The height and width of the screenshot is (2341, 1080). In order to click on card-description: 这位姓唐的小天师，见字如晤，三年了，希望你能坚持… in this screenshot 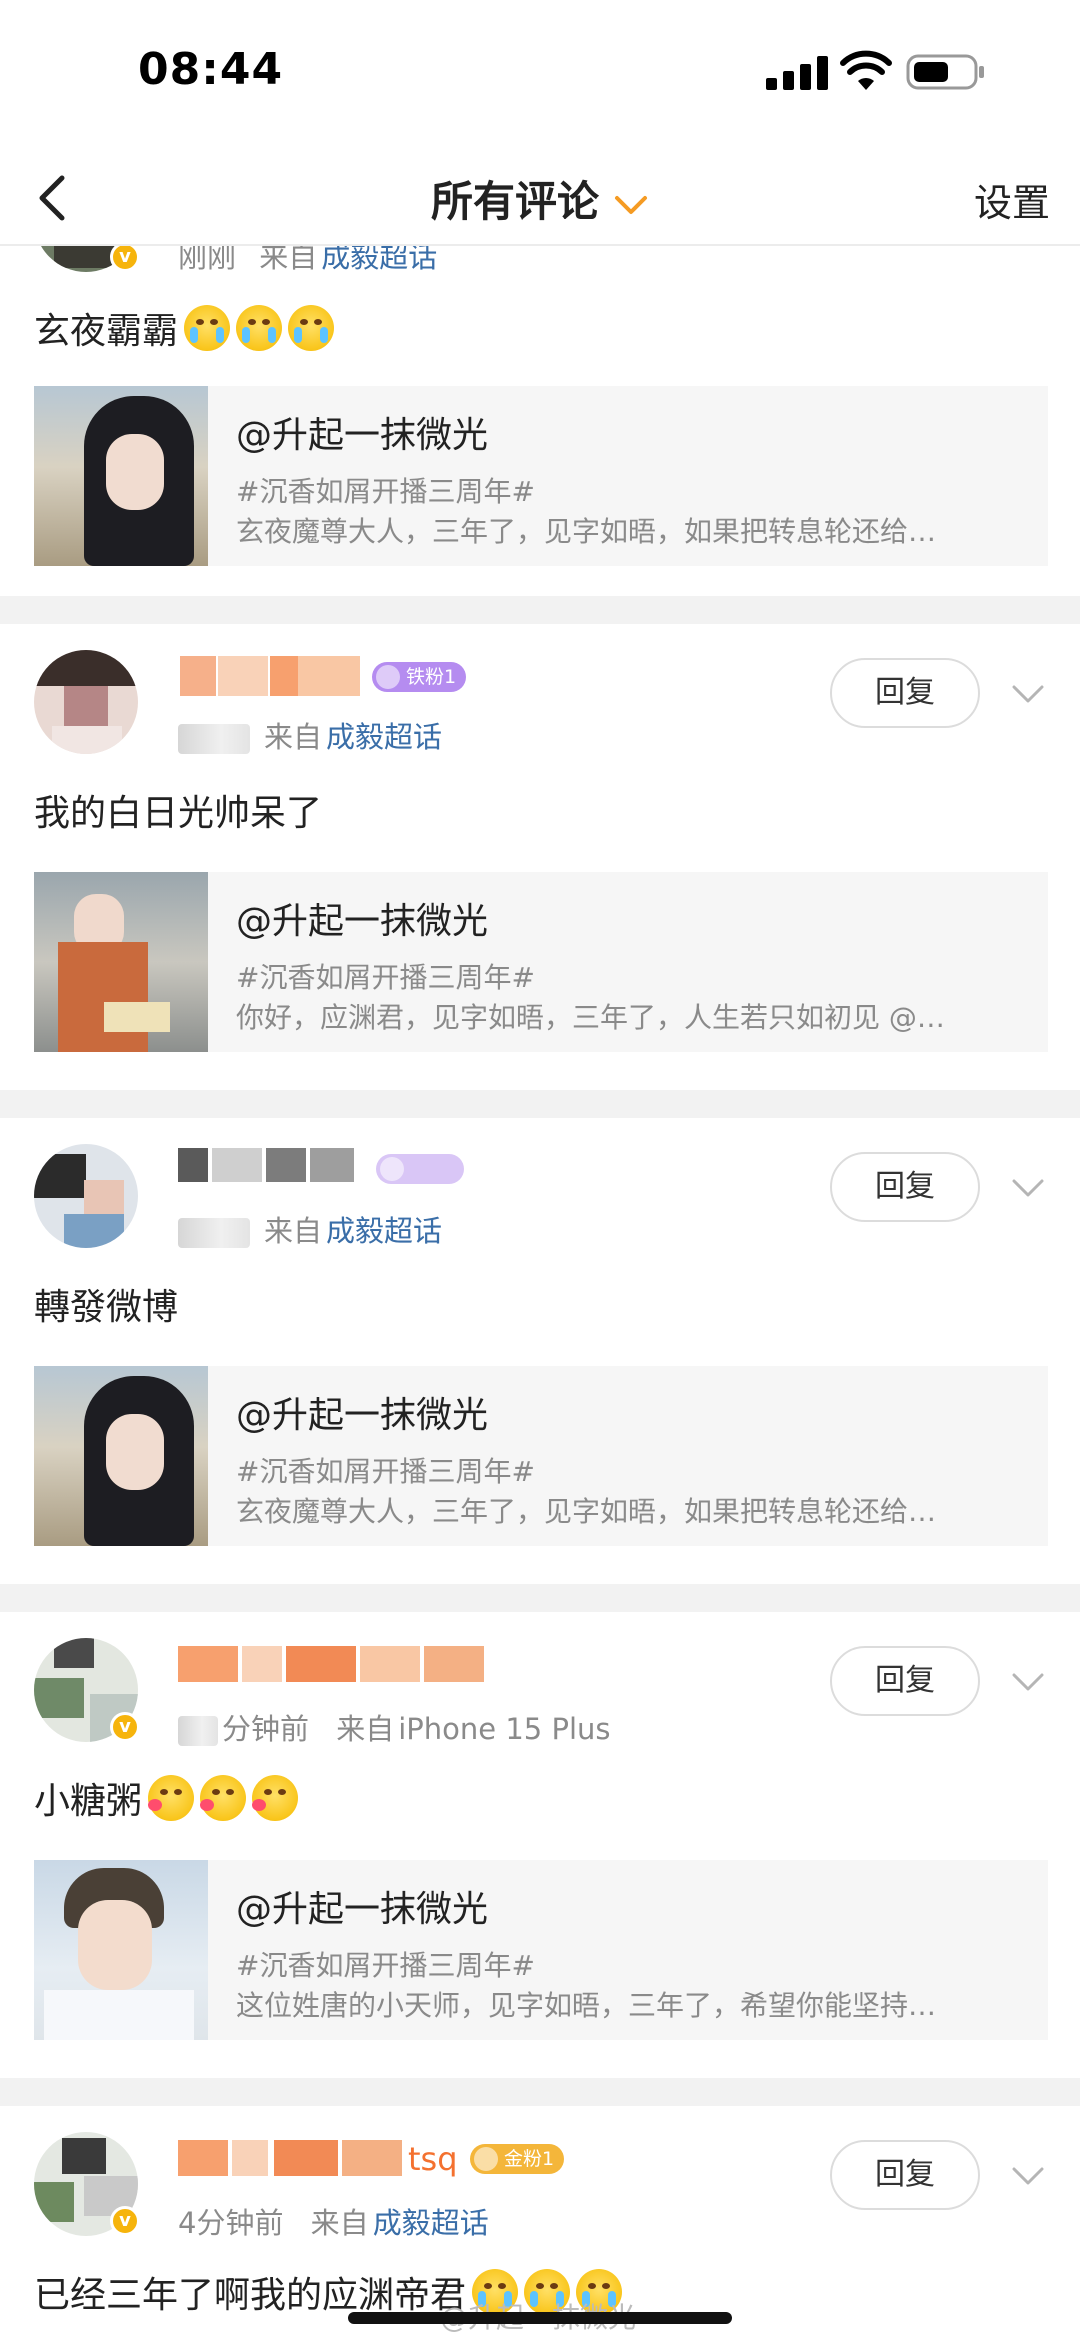, I will do `click(586, 2005)`.